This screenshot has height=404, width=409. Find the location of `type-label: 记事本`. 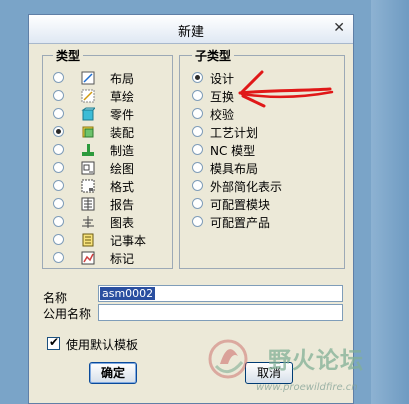

type-label: 记事本 is located at coordinates (128, 241).